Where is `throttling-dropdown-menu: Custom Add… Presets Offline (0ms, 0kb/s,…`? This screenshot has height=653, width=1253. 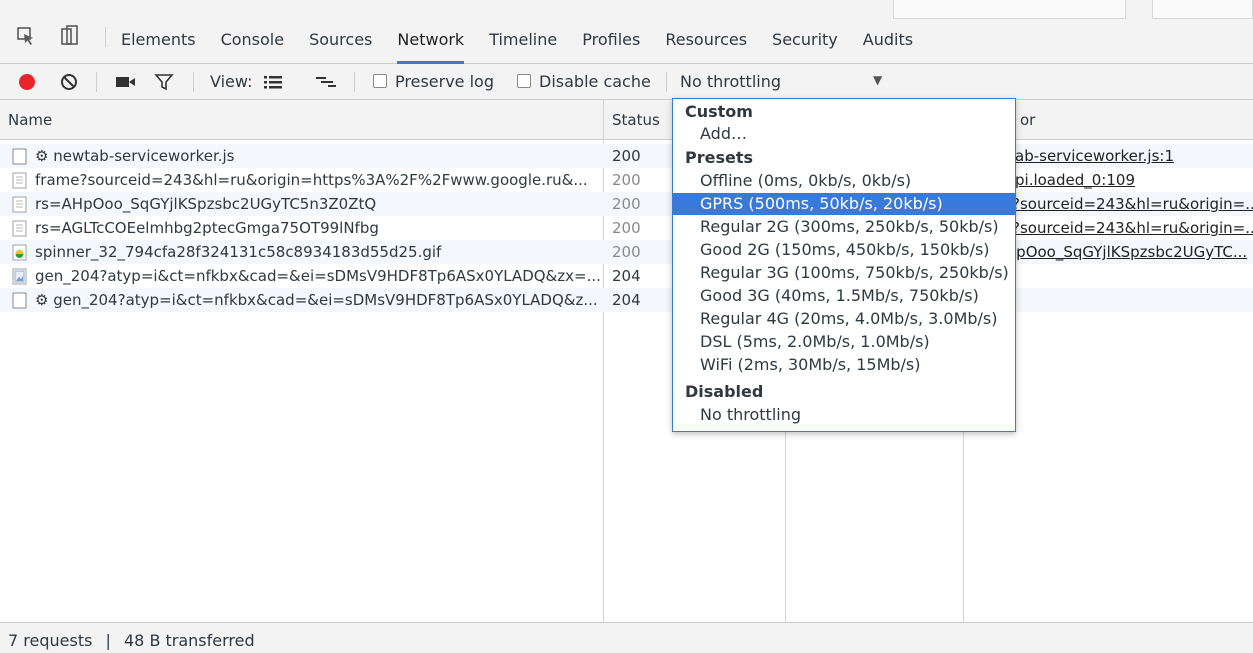 throttling-dropdown-menu: Custom Add… Presets Offline (0ms, 0kb/s,… is located at coordinates (844, 265).